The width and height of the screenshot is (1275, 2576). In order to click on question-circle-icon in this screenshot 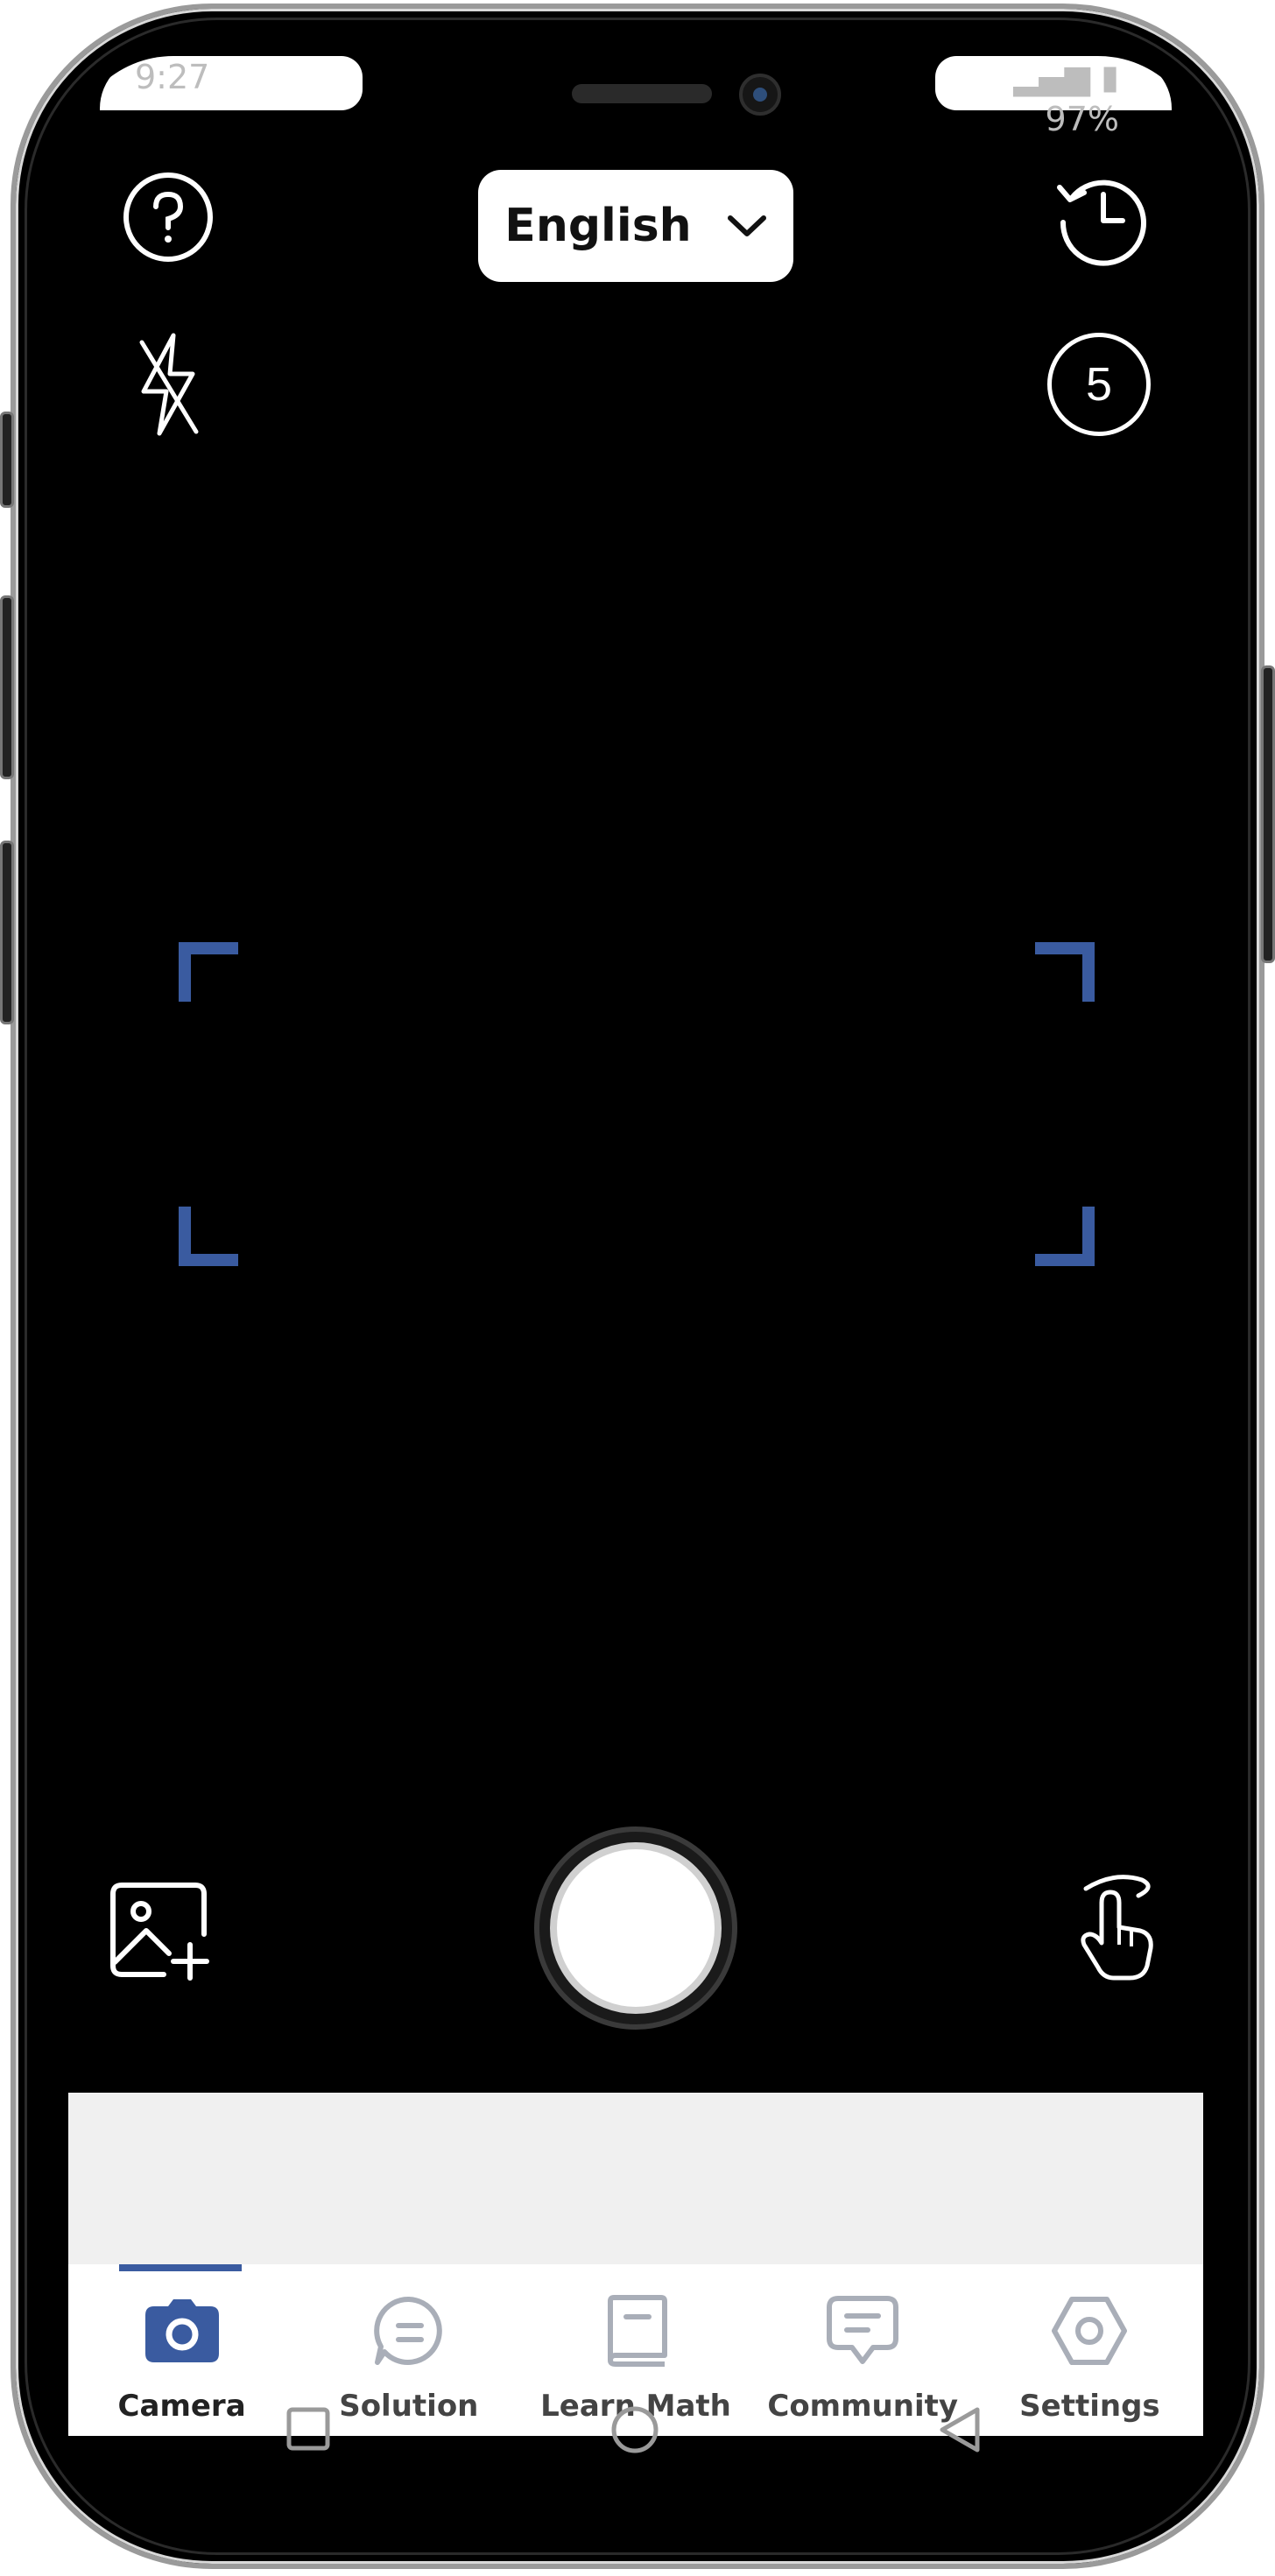, I will do `click(168, 217)`.